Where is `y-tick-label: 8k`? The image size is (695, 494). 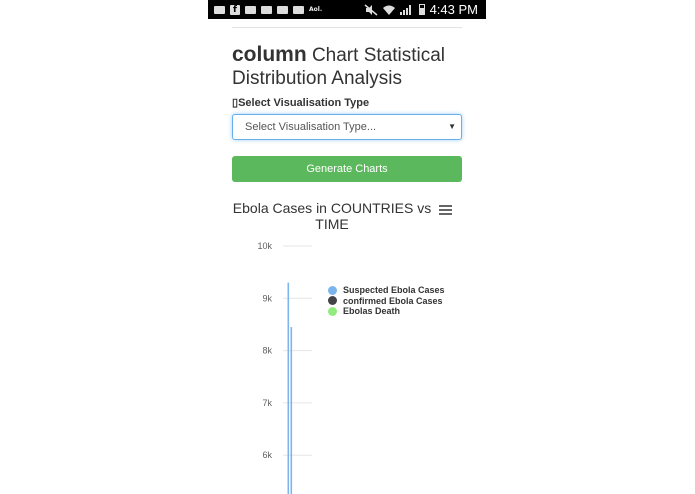
y-tick-label: 8k is located at coordinates (267, 351).